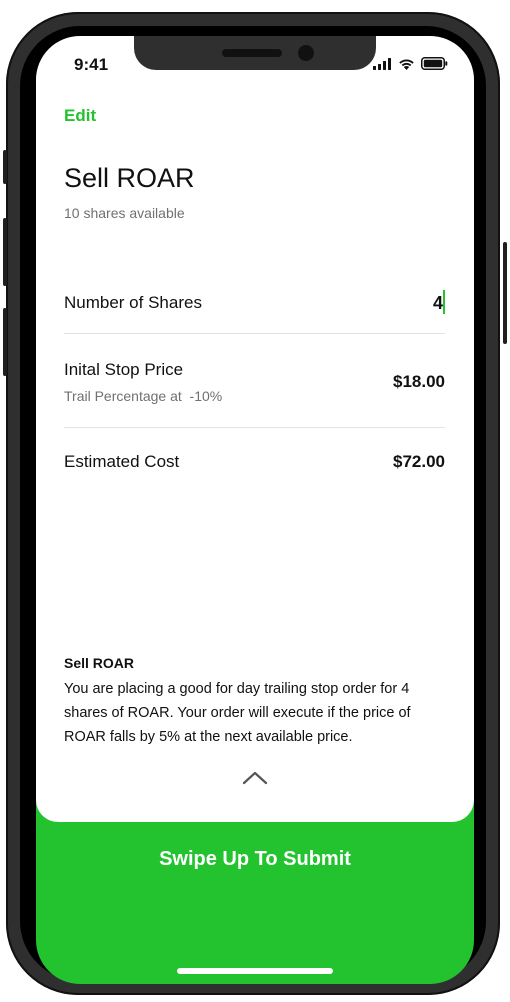  What do you see at coordinates (254, 304) in the screenshot?
I see `shares-row: Number of Shares` at bounding box center [254, 304].